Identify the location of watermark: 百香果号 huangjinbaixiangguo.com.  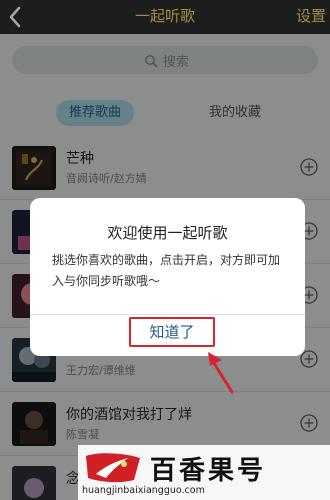
(204, 472).